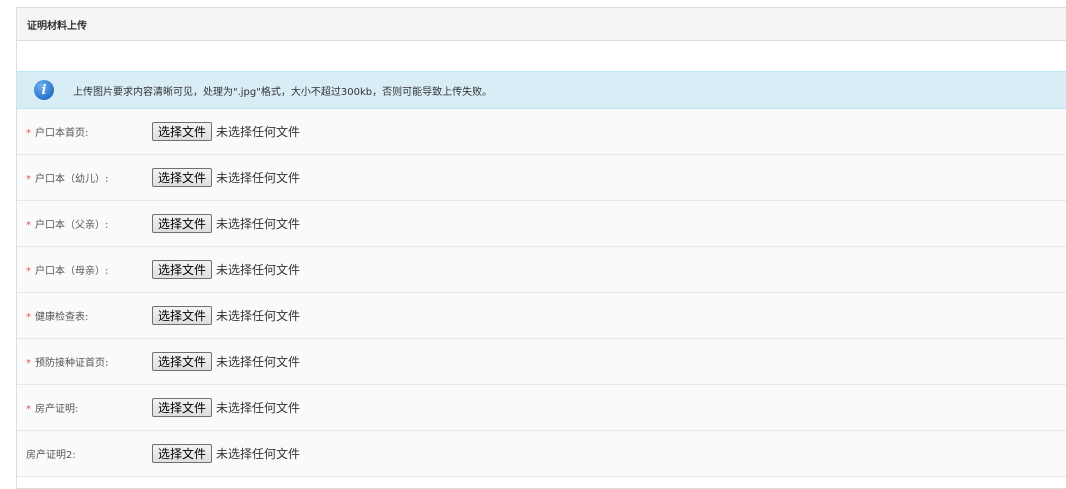  I want to click on info-icon: i, so click(44, 90).